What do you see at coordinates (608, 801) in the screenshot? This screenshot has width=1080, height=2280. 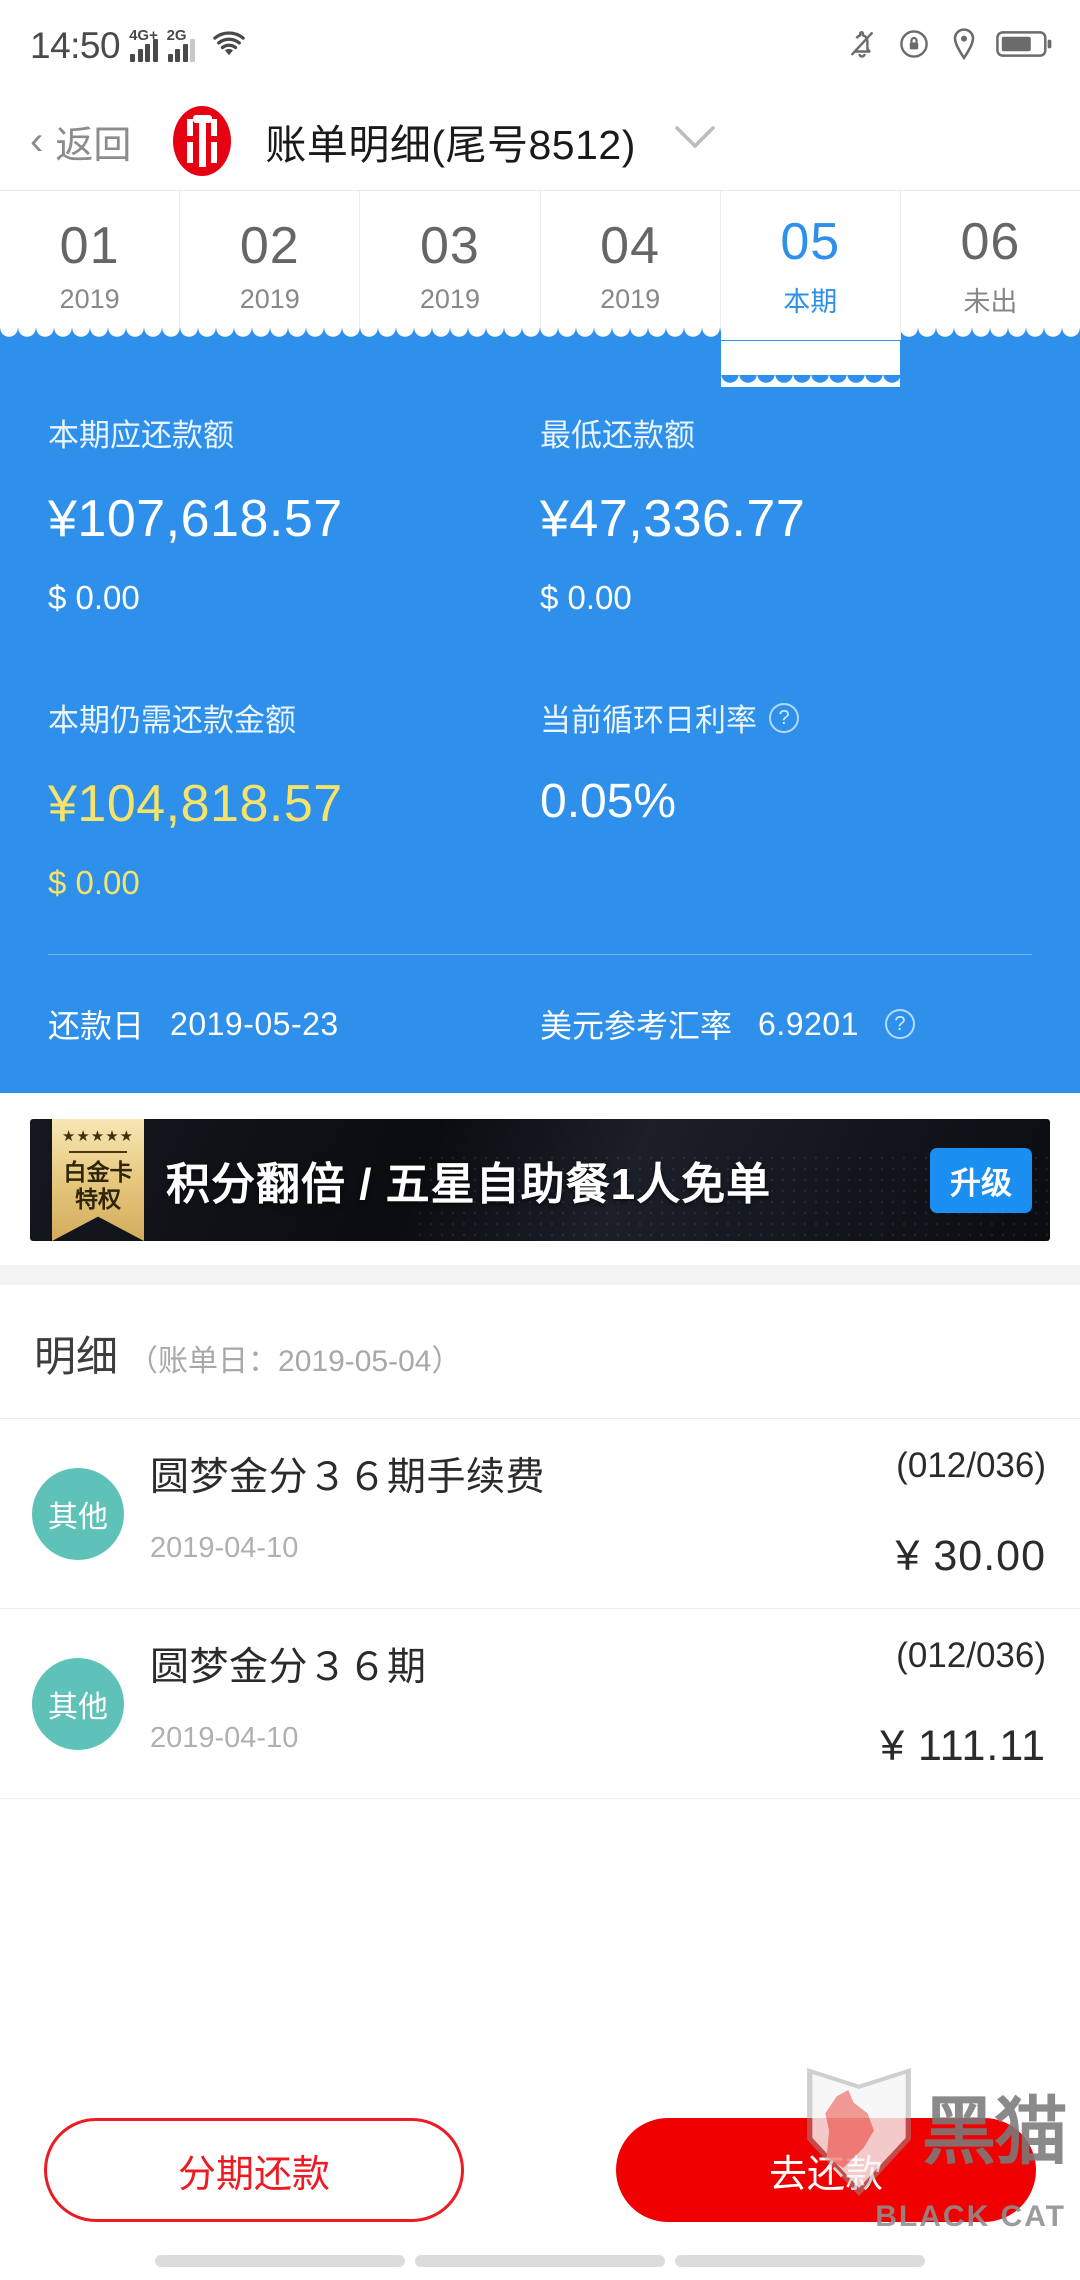 I see `daily-rate-value: 0.05%` at bounding box center [608, 801].